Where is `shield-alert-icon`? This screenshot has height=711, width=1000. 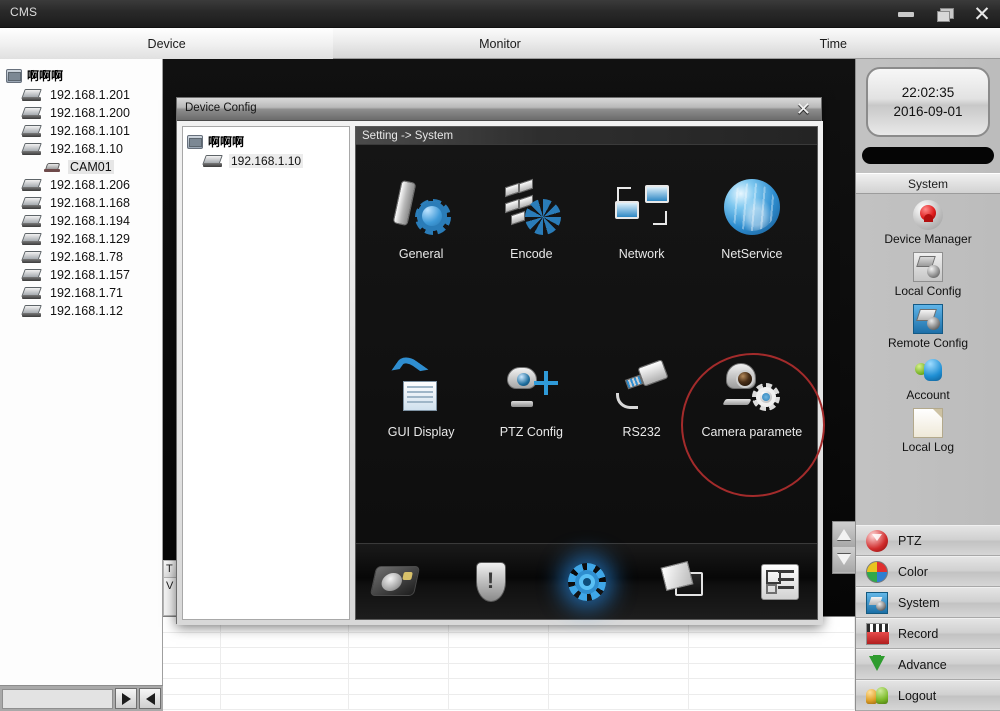 shield-alert-icon is located at coordinates (490, 581).